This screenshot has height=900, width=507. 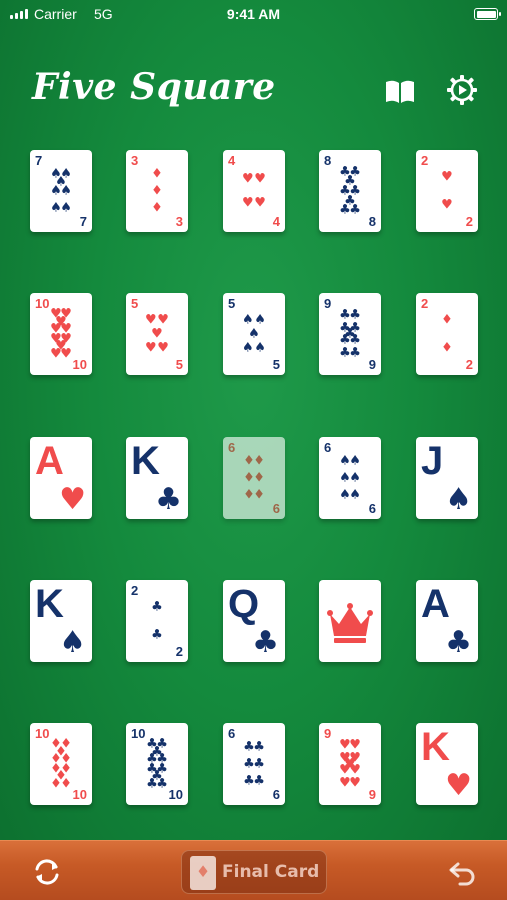 What do you see at coordinates (463, 872) in the screenshot?
I see `undo-icon` at bounding box center [463, 872].